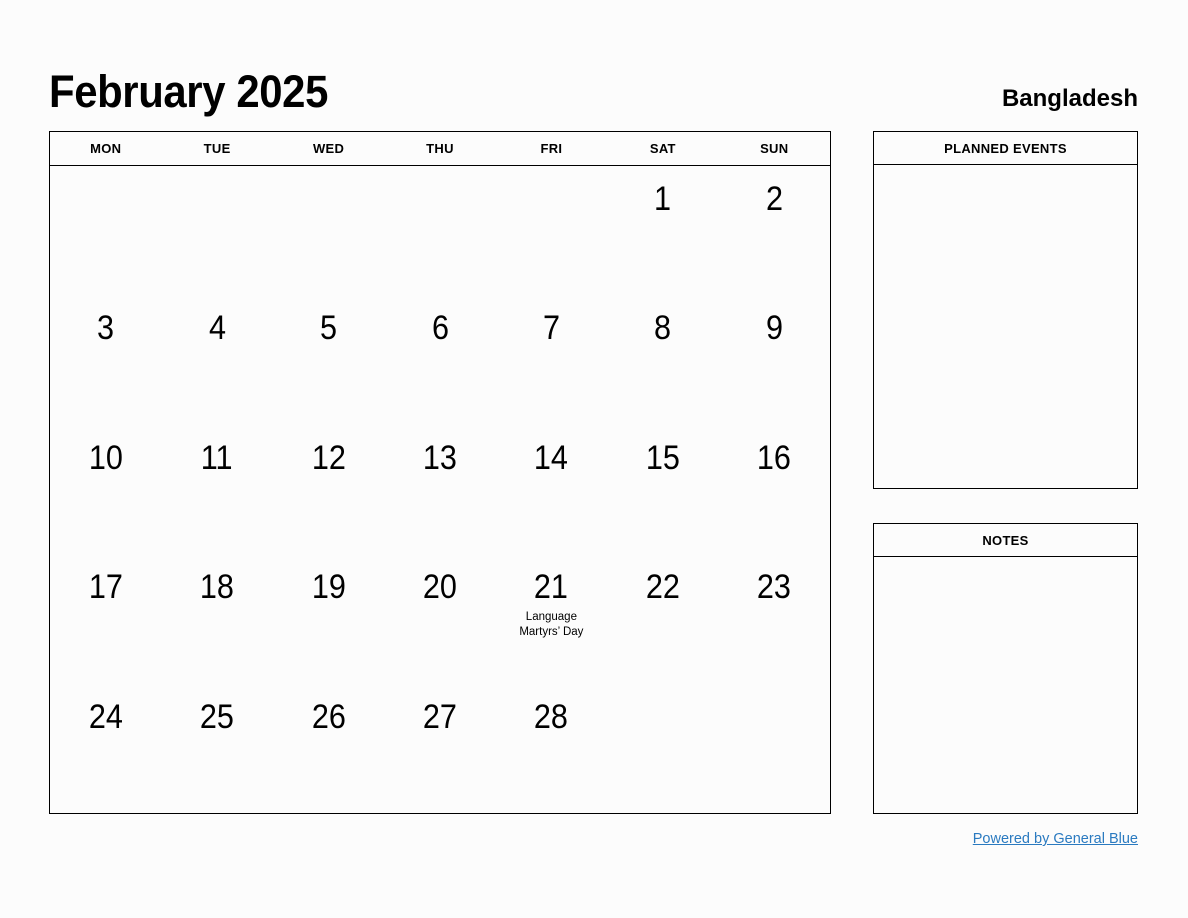 Image resolution: width=1188 pixels, height=918 pixels. I want to click on day-number: 17, so click(105, 587).